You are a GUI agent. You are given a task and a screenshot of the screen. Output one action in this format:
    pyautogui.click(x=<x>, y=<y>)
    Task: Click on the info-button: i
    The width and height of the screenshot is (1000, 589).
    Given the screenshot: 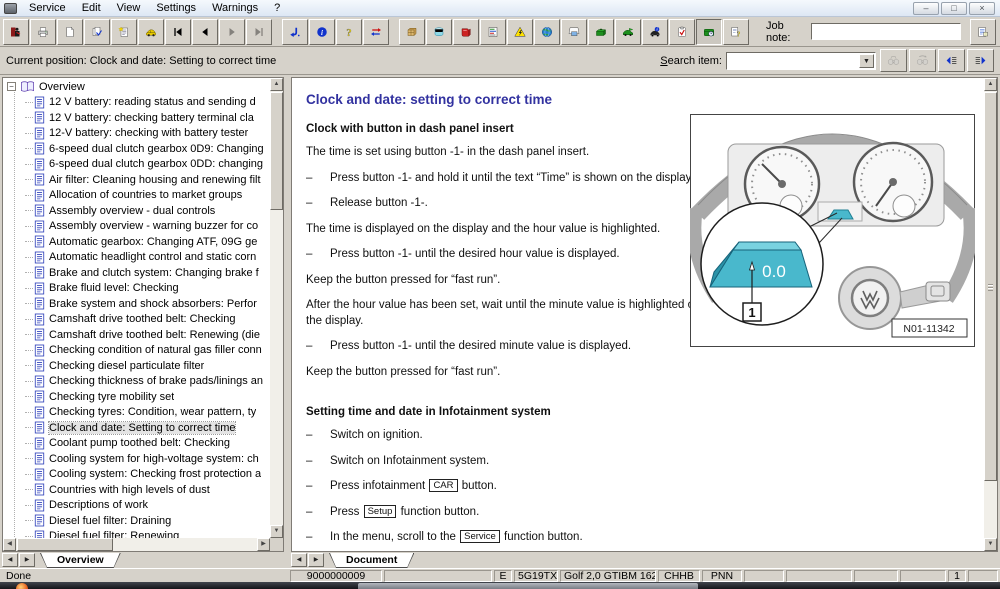 What is the action you would take?
    pyautogui.click(x=322, y=31)
    